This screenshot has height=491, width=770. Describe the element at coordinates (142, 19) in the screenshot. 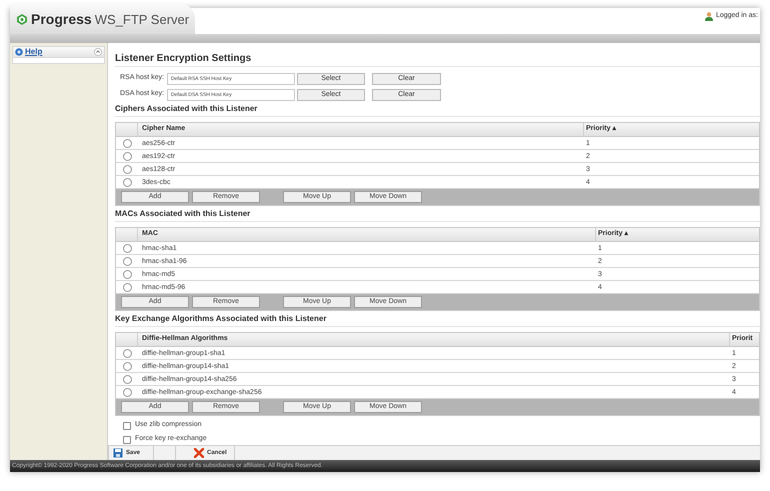

I see `product-name: WS_FTP Server` at that location.